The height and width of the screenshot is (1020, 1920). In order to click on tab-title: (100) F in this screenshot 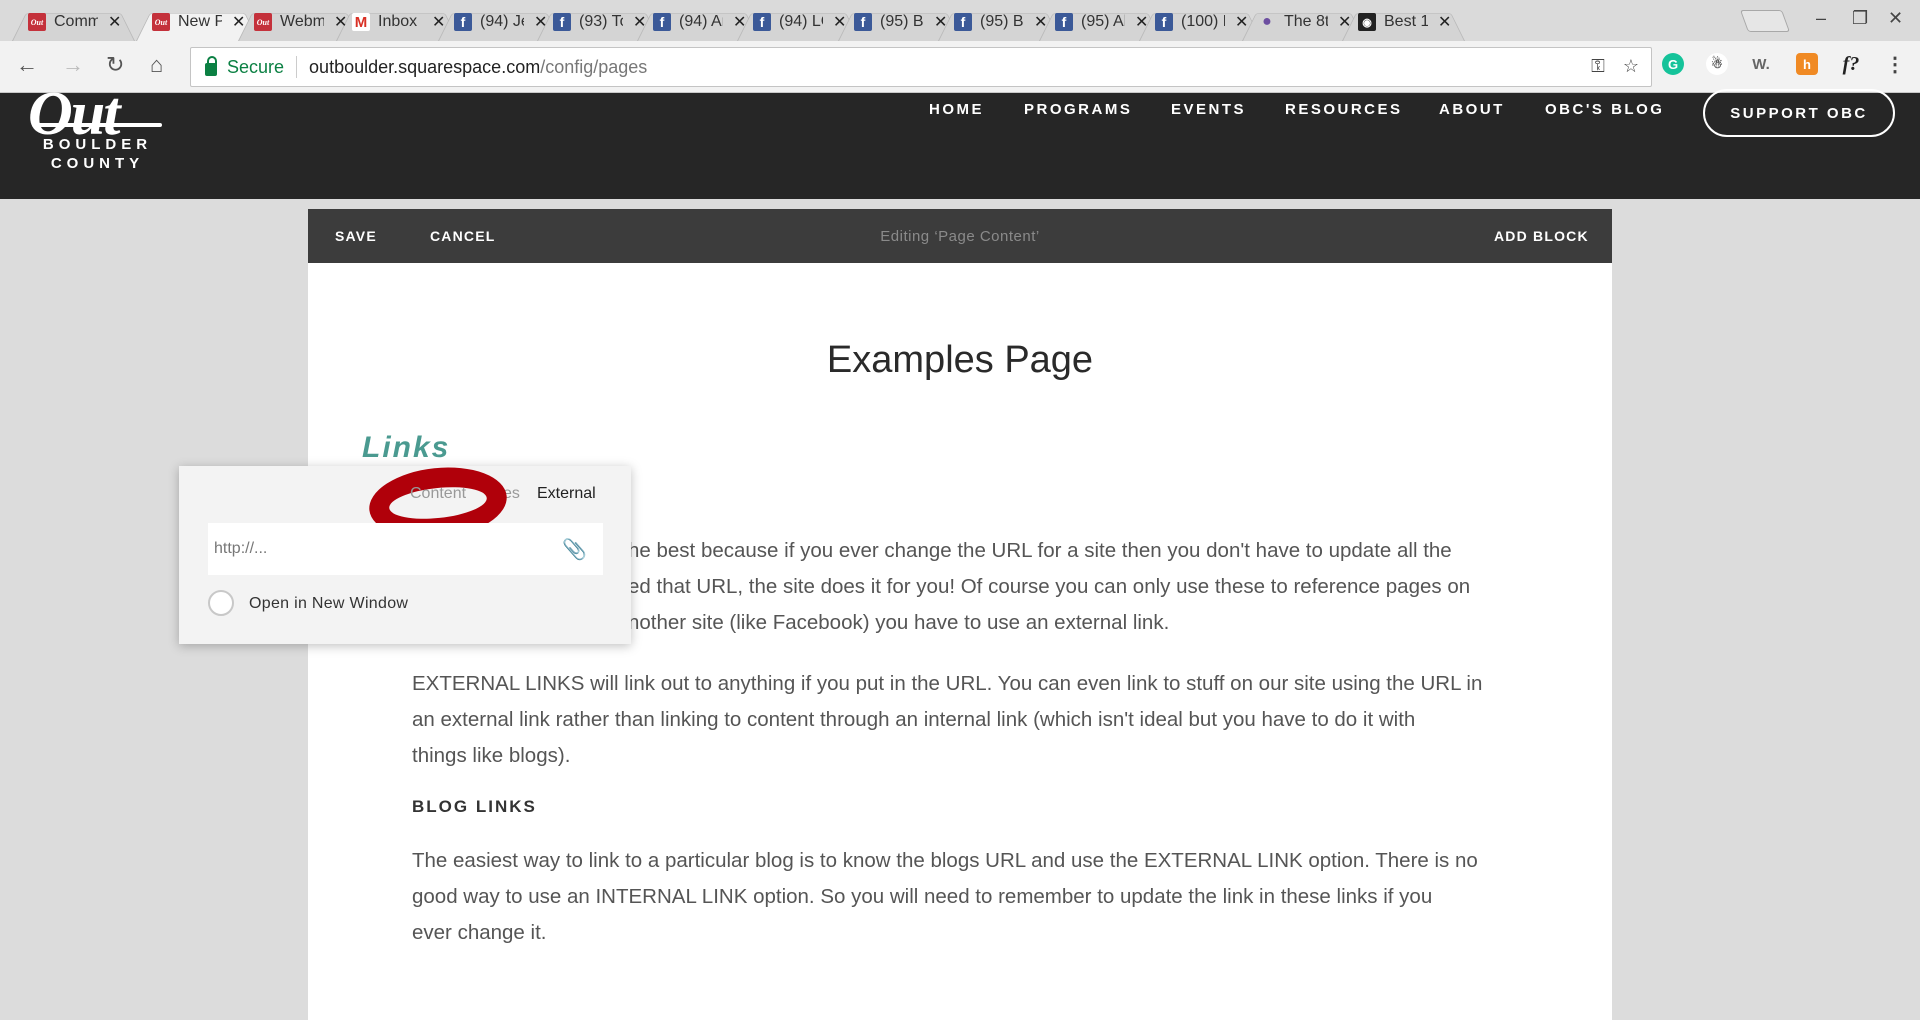, I will do `click(1203, 21)`.